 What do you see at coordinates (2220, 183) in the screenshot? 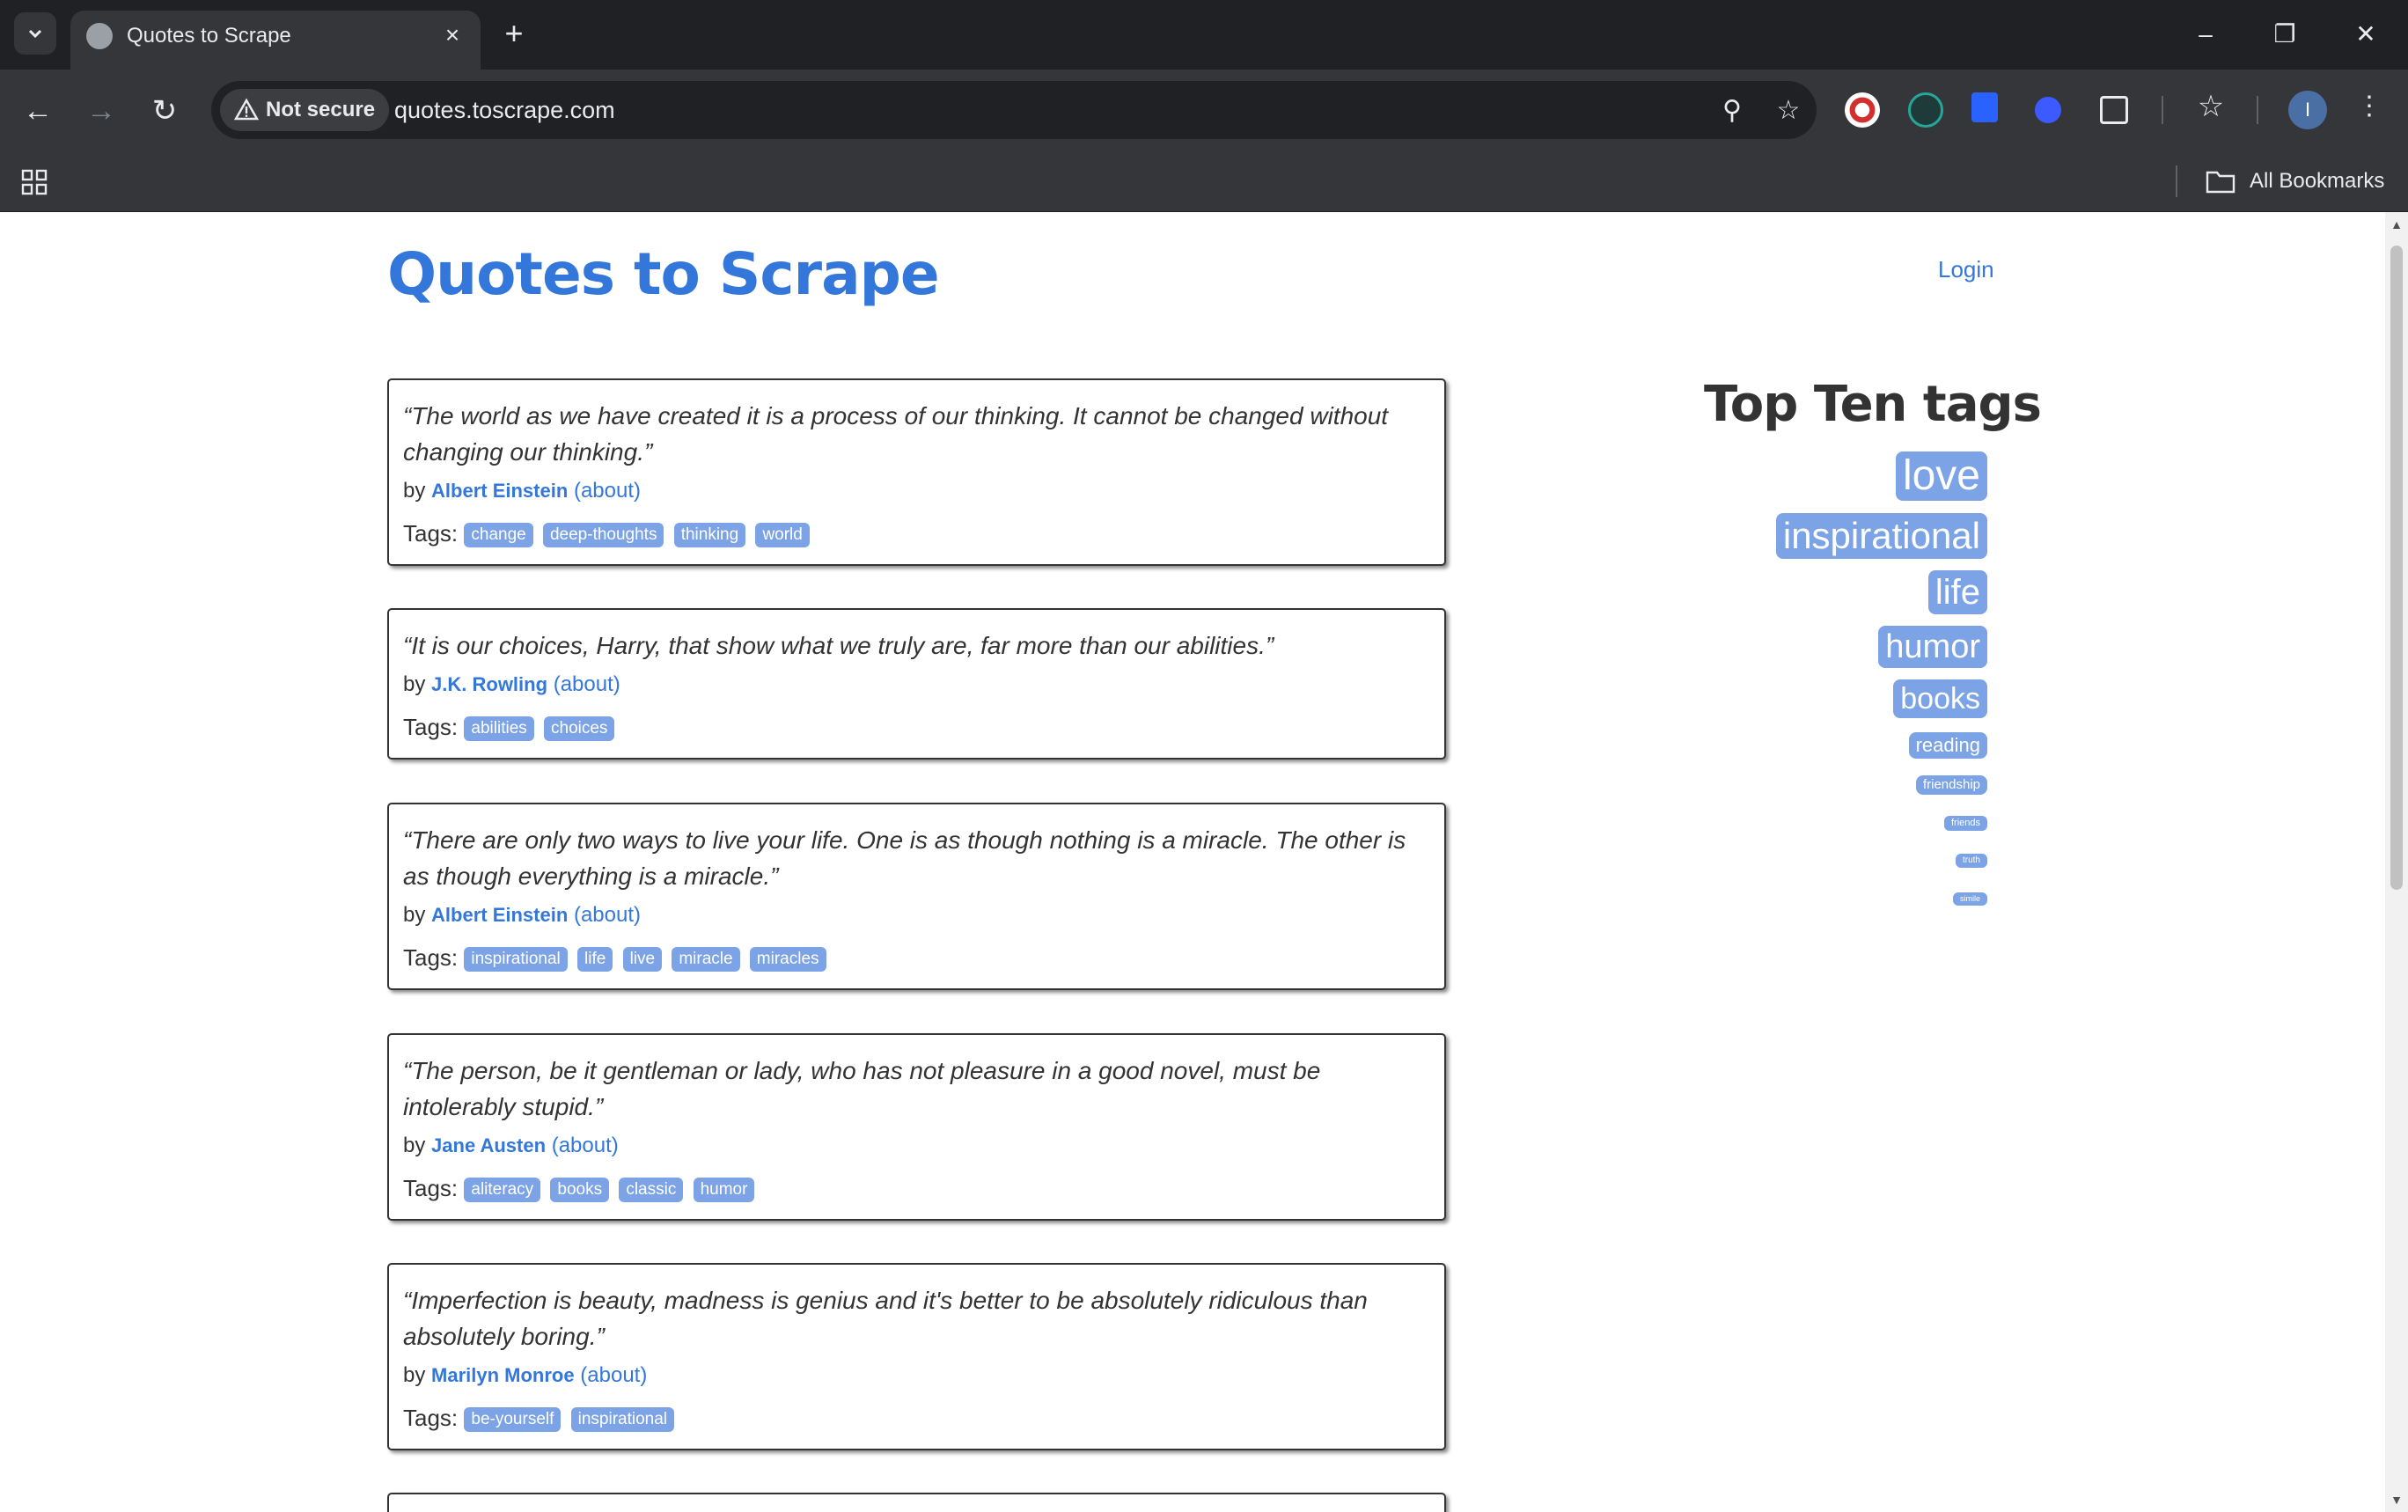
I see `folder-icon` at bounding box center [2220, 183].